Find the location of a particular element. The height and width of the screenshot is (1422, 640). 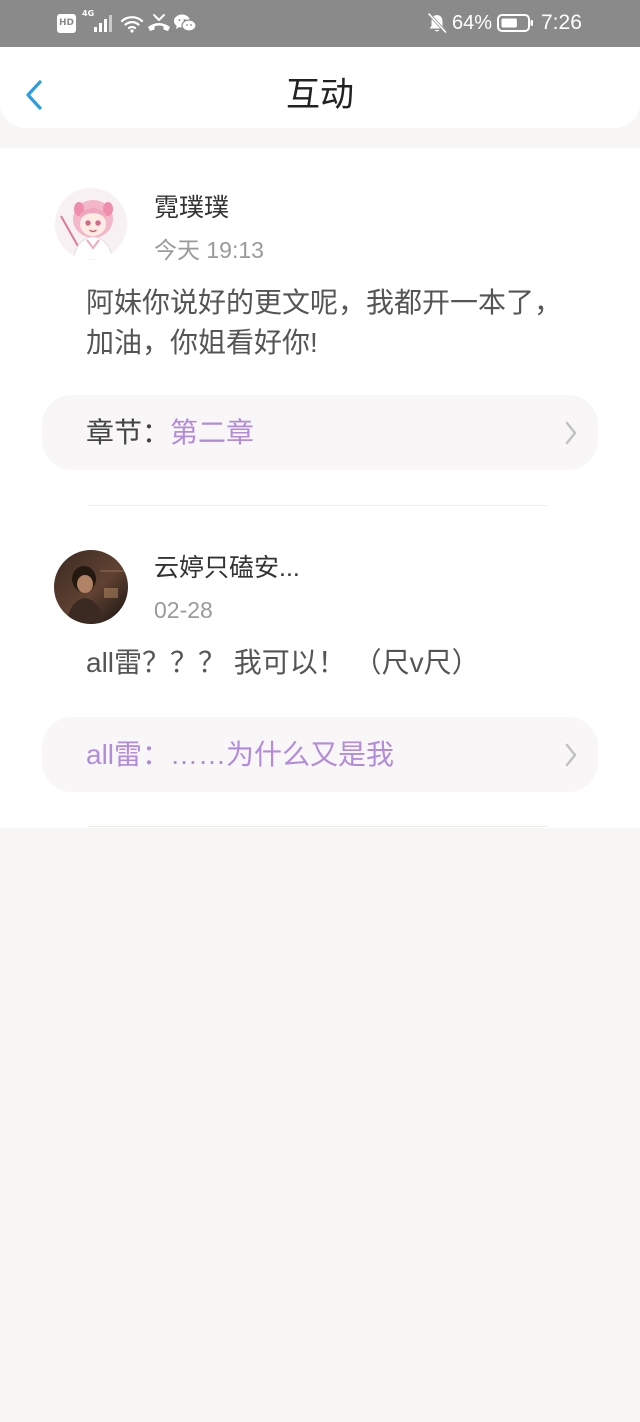

comment-text: all雷？？？ 我可以！ （尺v尺） is located at coordinates (346, 663).